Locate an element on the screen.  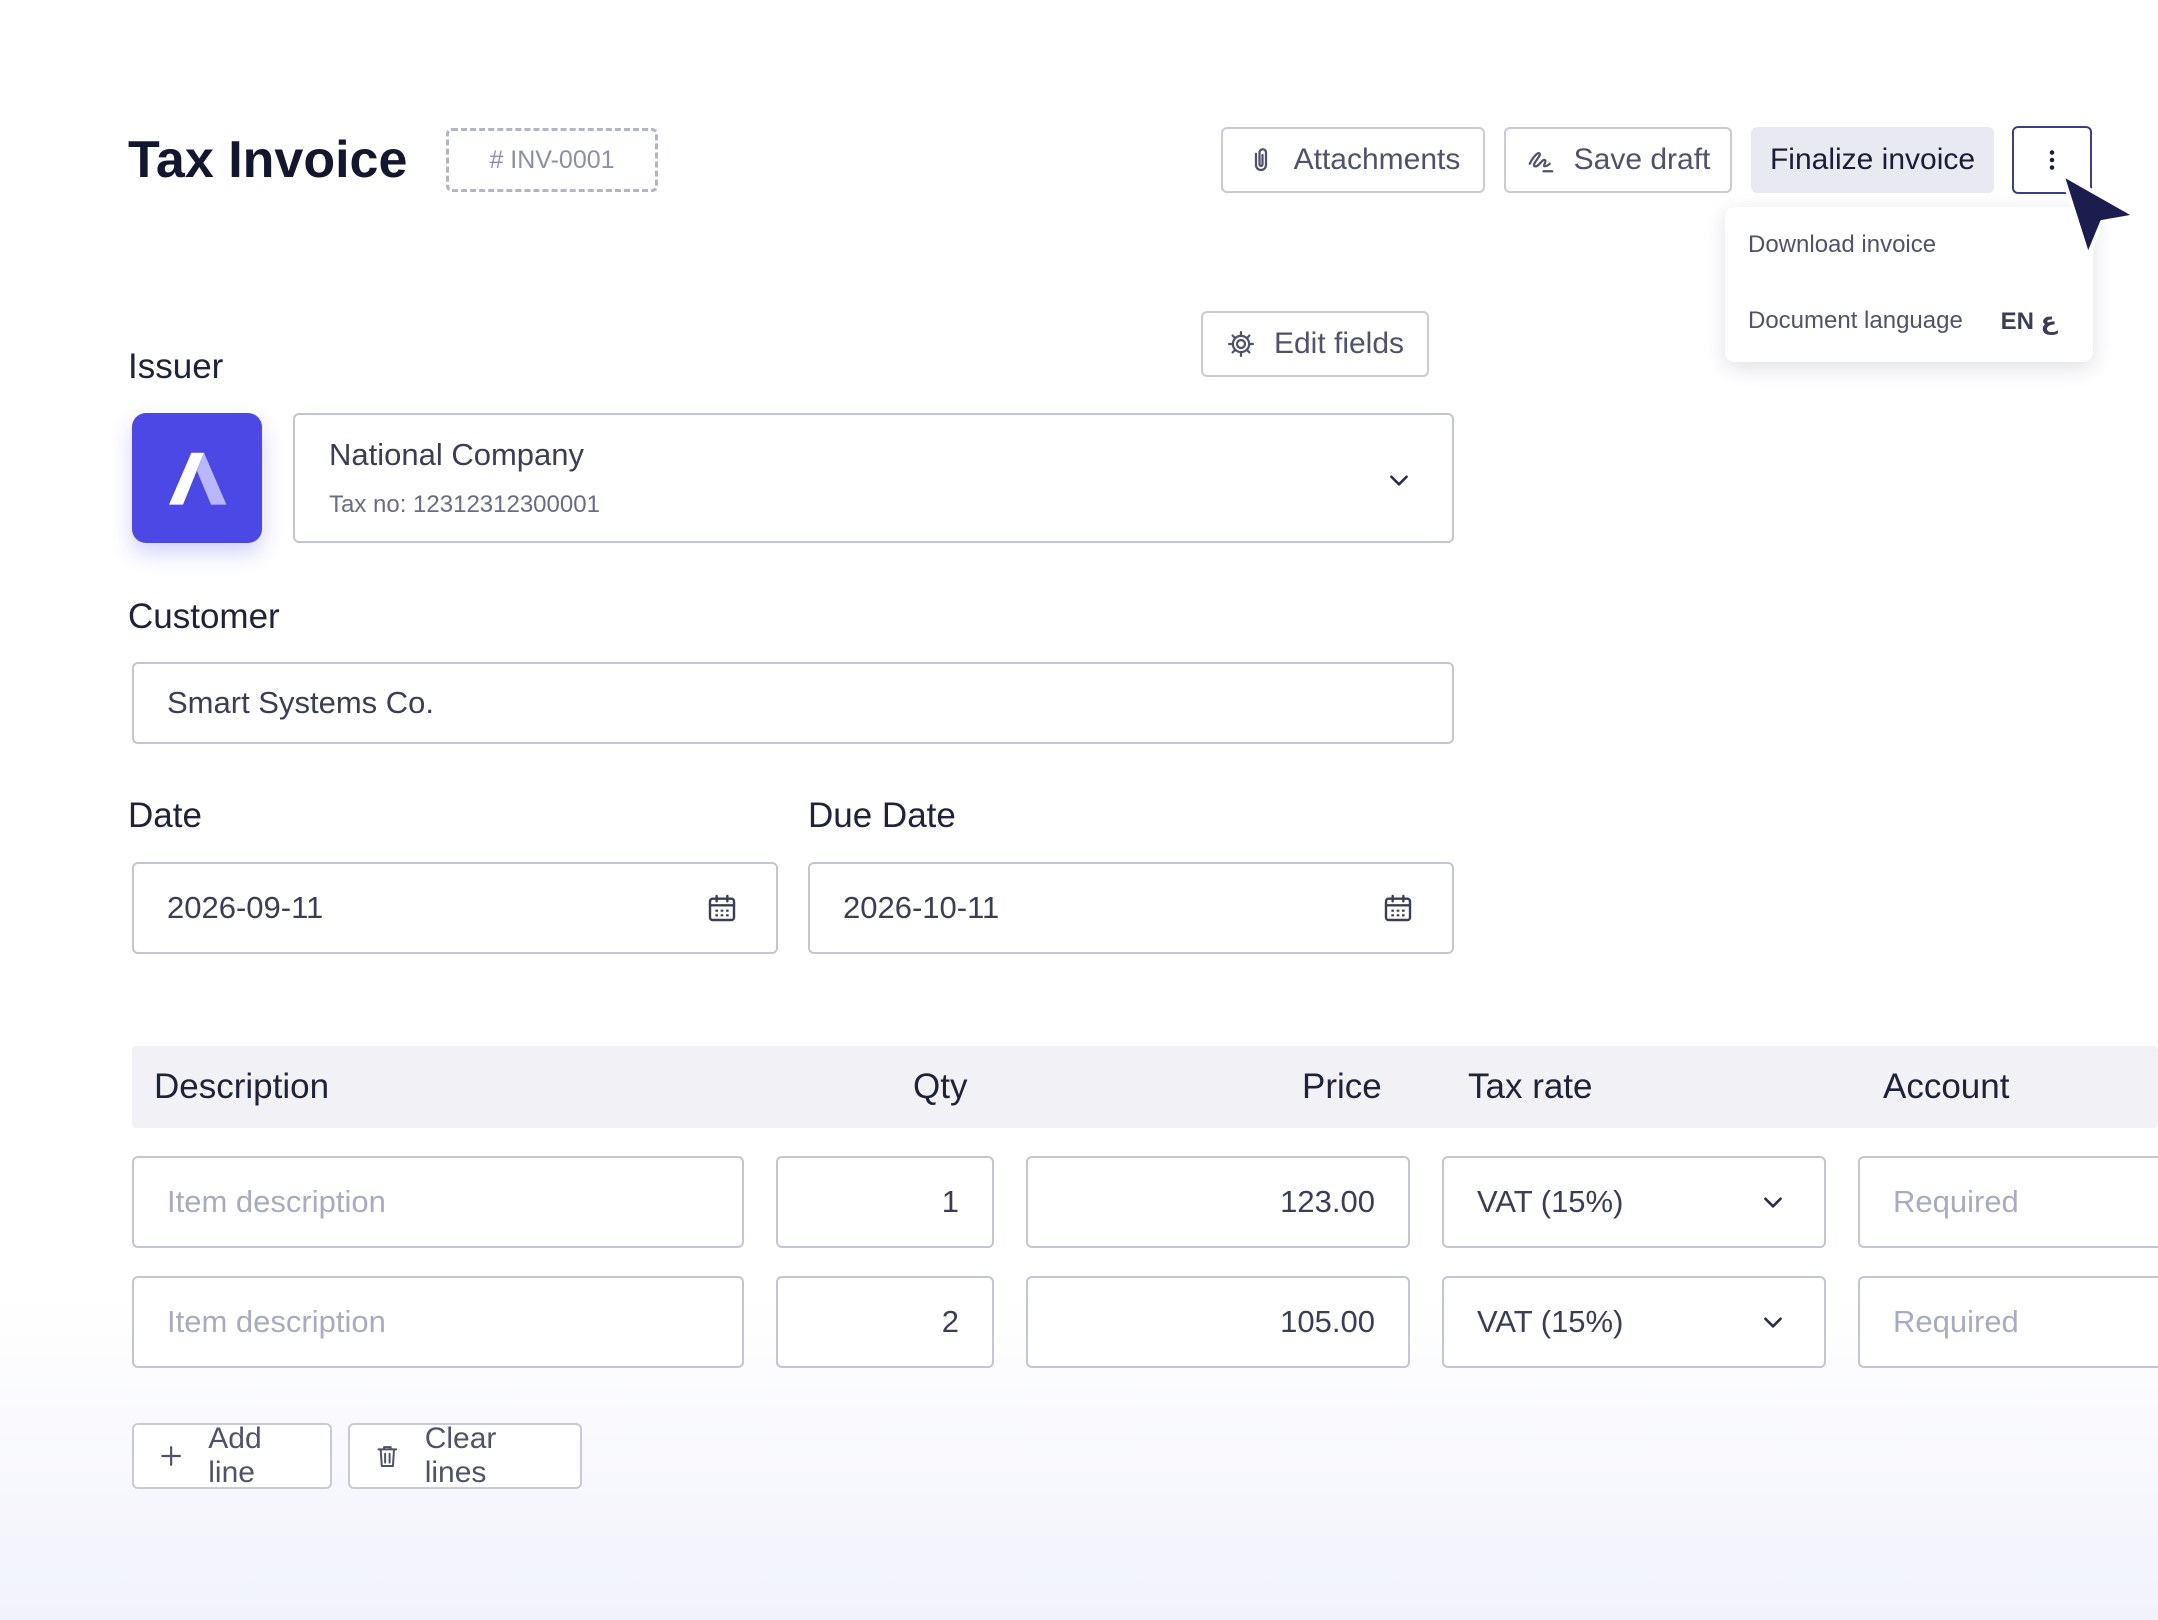
issuer-company-name: National Company is located at coordinates (457, 454).